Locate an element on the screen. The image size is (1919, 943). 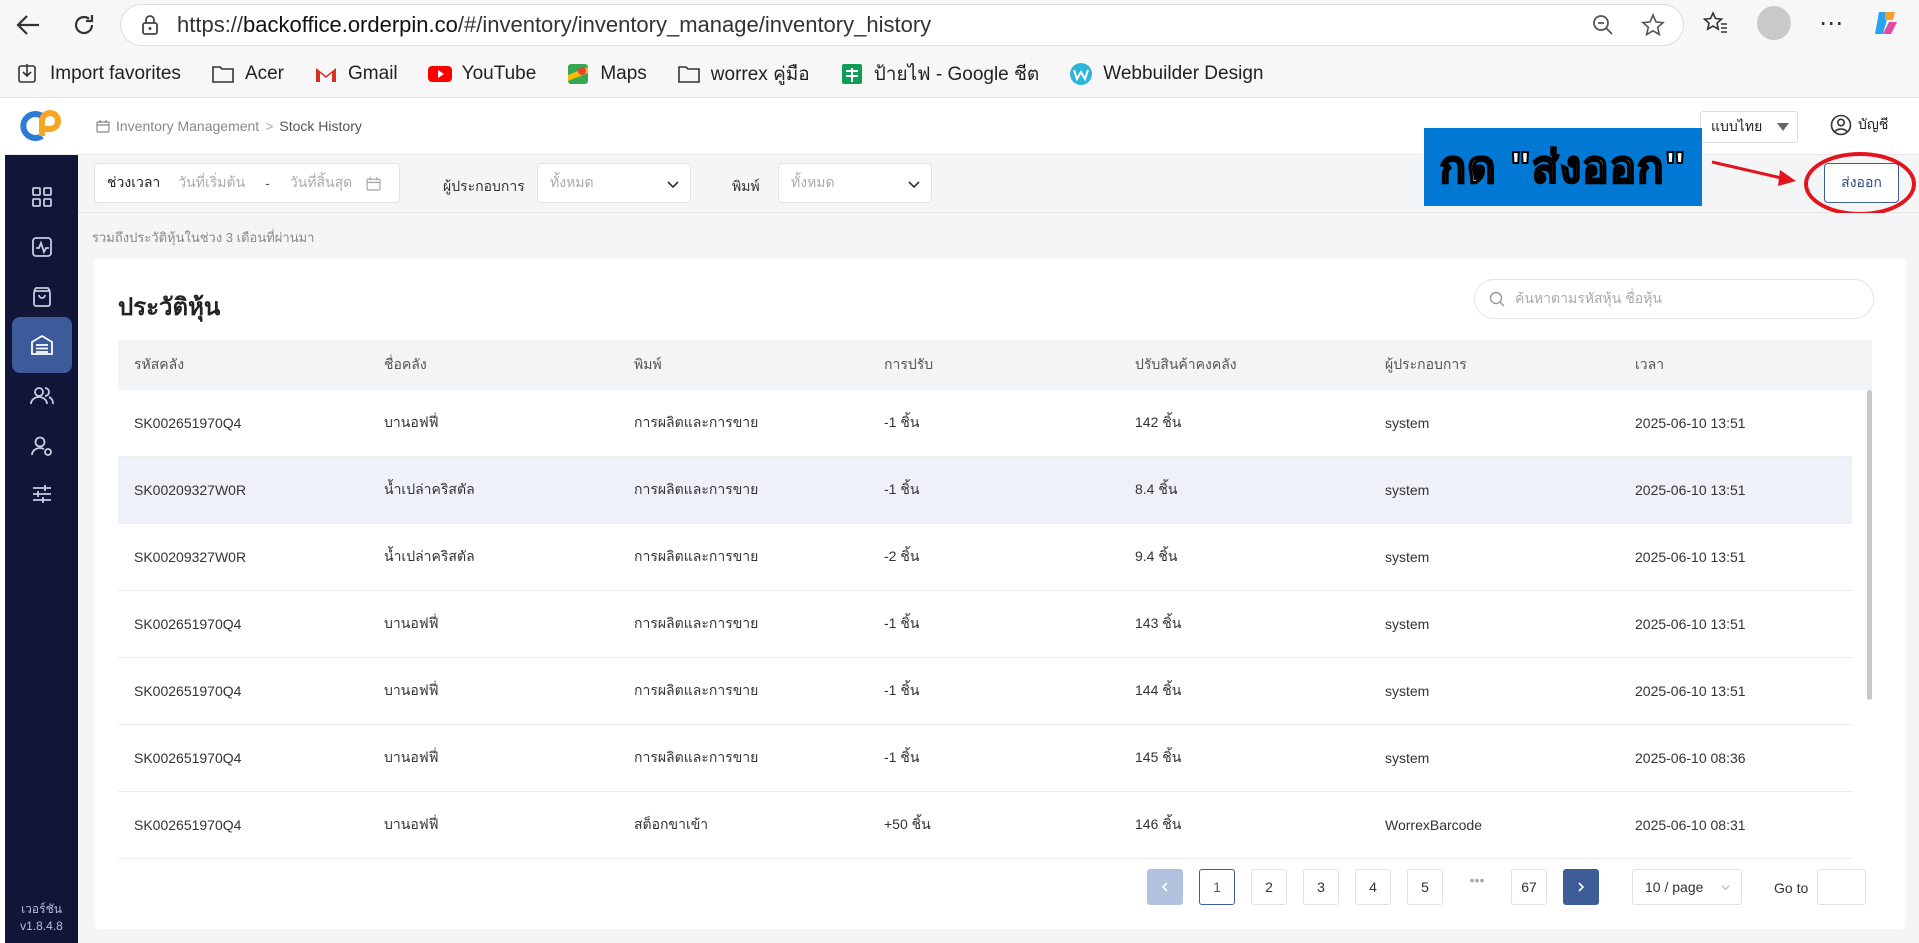
sidebar-item-dashboard is located at coordinates (42, 197).